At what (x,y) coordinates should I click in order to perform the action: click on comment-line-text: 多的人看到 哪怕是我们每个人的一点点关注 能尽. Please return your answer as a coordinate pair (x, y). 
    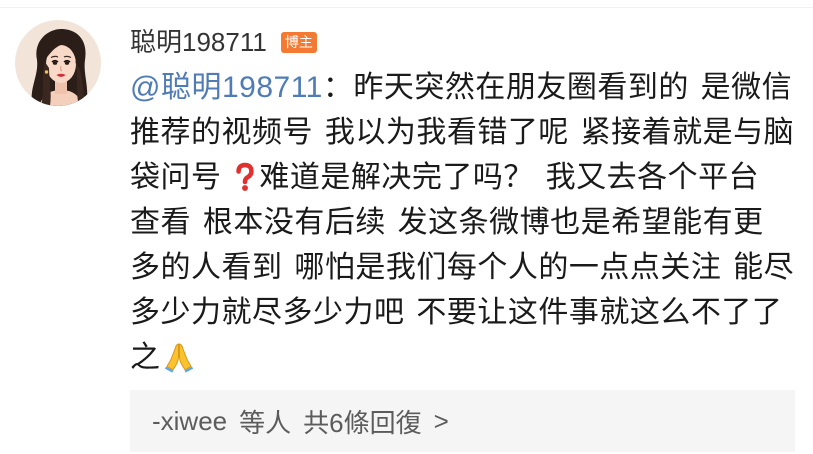
    Looking at the image, I should click on (462, 267).